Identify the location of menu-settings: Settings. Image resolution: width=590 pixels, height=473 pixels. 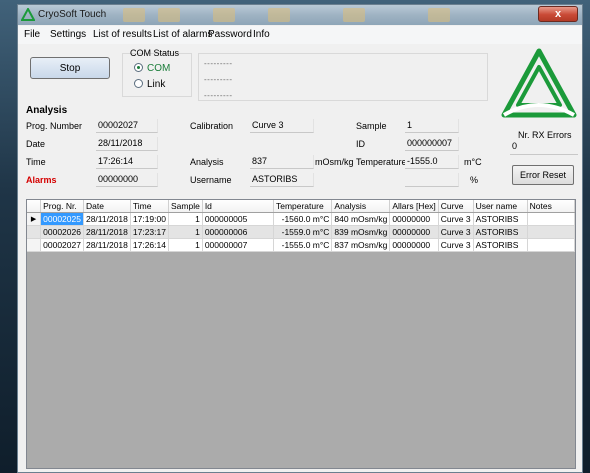
(68, 34).